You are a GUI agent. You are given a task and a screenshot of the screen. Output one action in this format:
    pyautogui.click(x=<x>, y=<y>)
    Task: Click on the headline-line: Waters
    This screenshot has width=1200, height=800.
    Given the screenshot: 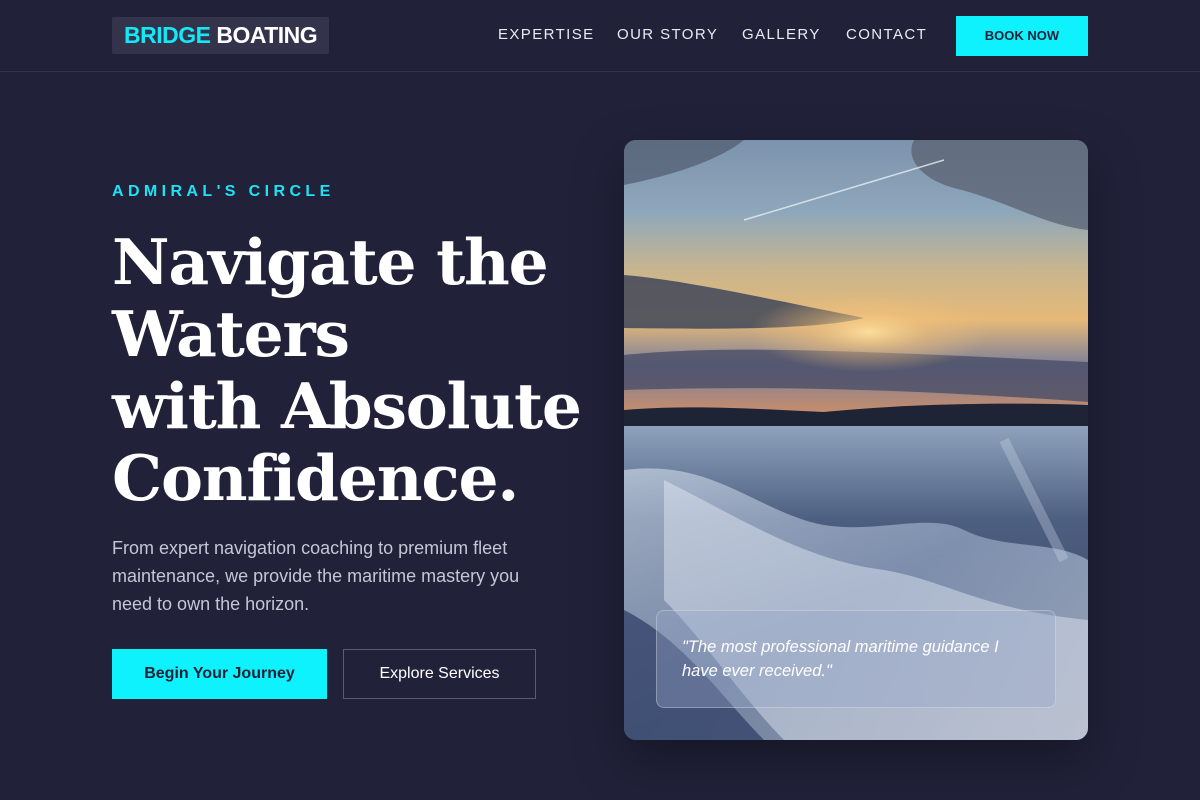 What is the action you would take?
    pyautogui.click(x=231, y=334)
    